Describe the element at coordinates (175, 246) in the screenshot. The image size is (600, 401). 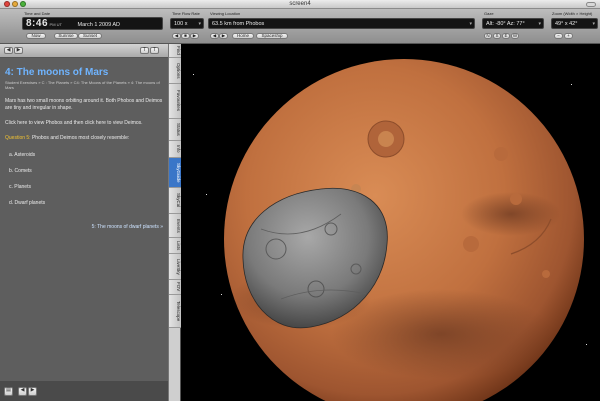
I see `tab-lists: Lists` at that location.